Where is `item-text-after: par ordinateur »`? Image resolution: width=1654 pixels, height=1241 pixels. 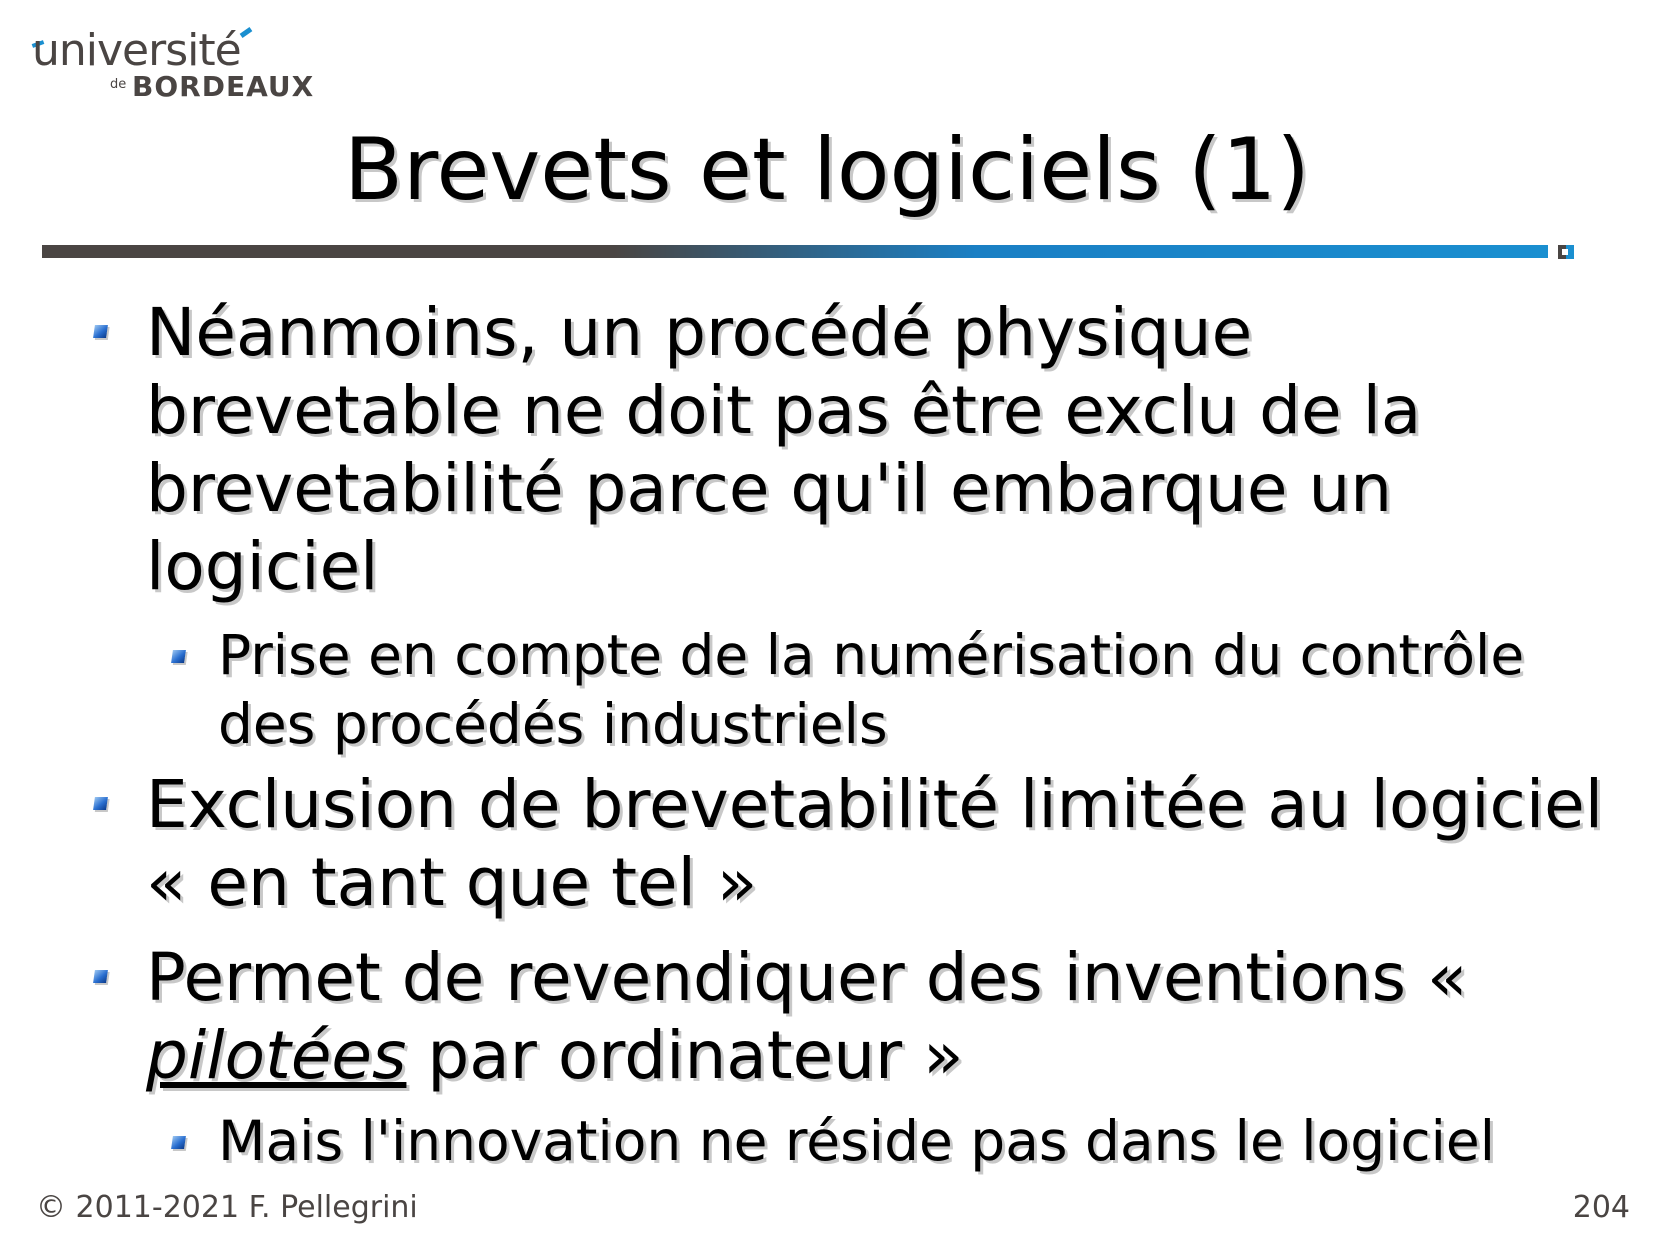 item-text-after: par ordinateur » is located at coordinates (685, 1055).